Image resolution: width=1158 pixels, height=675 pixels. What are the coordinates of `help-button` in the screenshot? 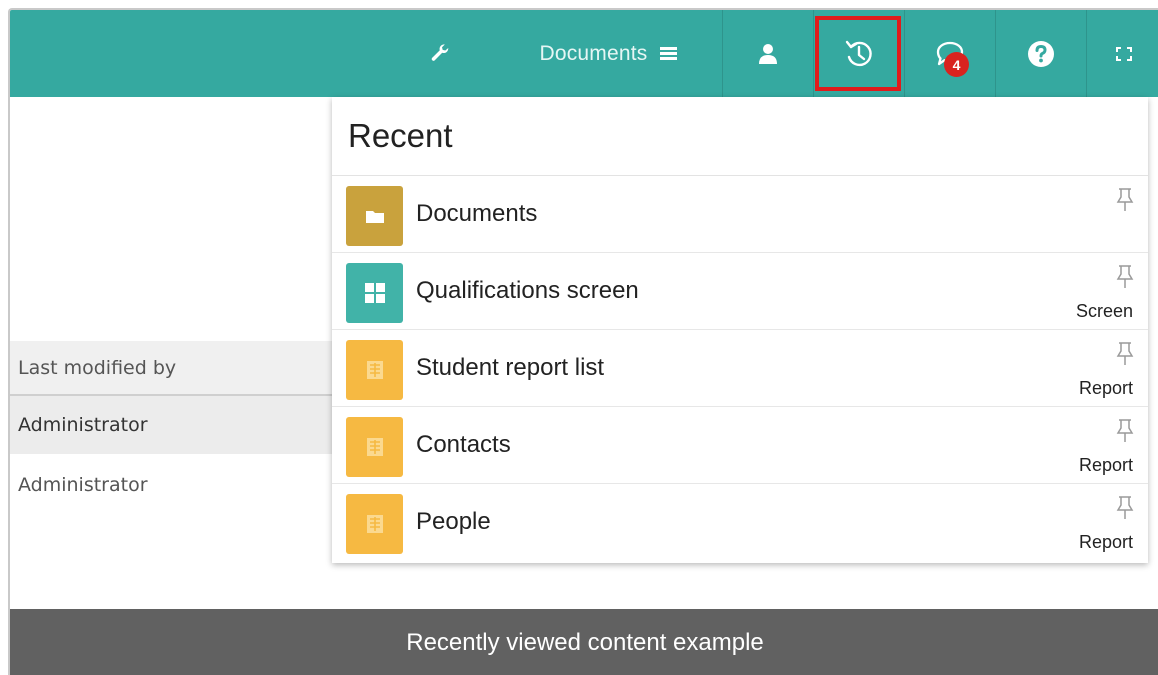 It's located at (1041, 53).